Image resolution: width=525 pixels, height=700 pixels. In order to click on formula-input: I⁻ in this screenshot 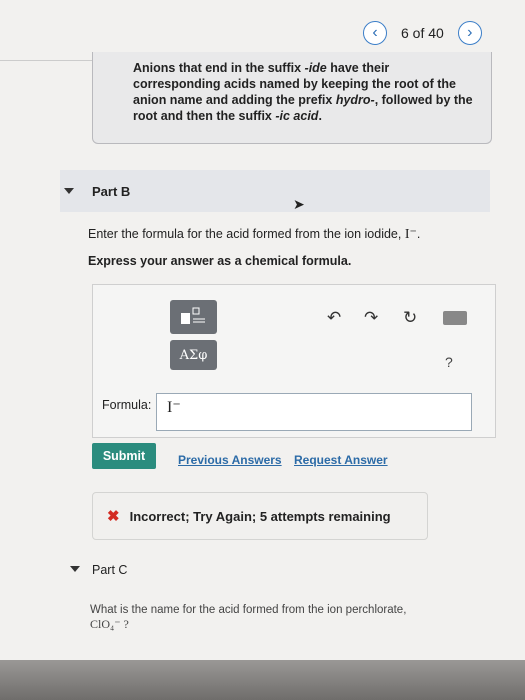, I will do `click(314, 412)`.